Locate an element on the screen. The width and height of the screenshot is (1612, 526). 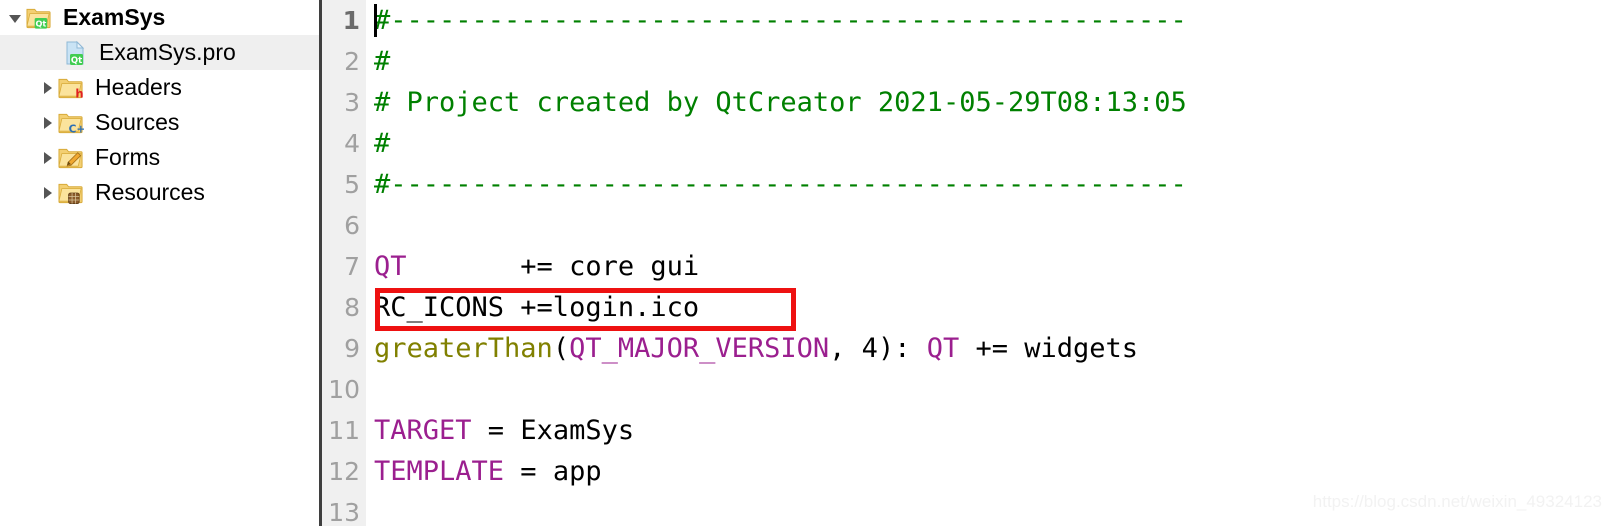
line-number: 11 is located at coordinates (344, 430).